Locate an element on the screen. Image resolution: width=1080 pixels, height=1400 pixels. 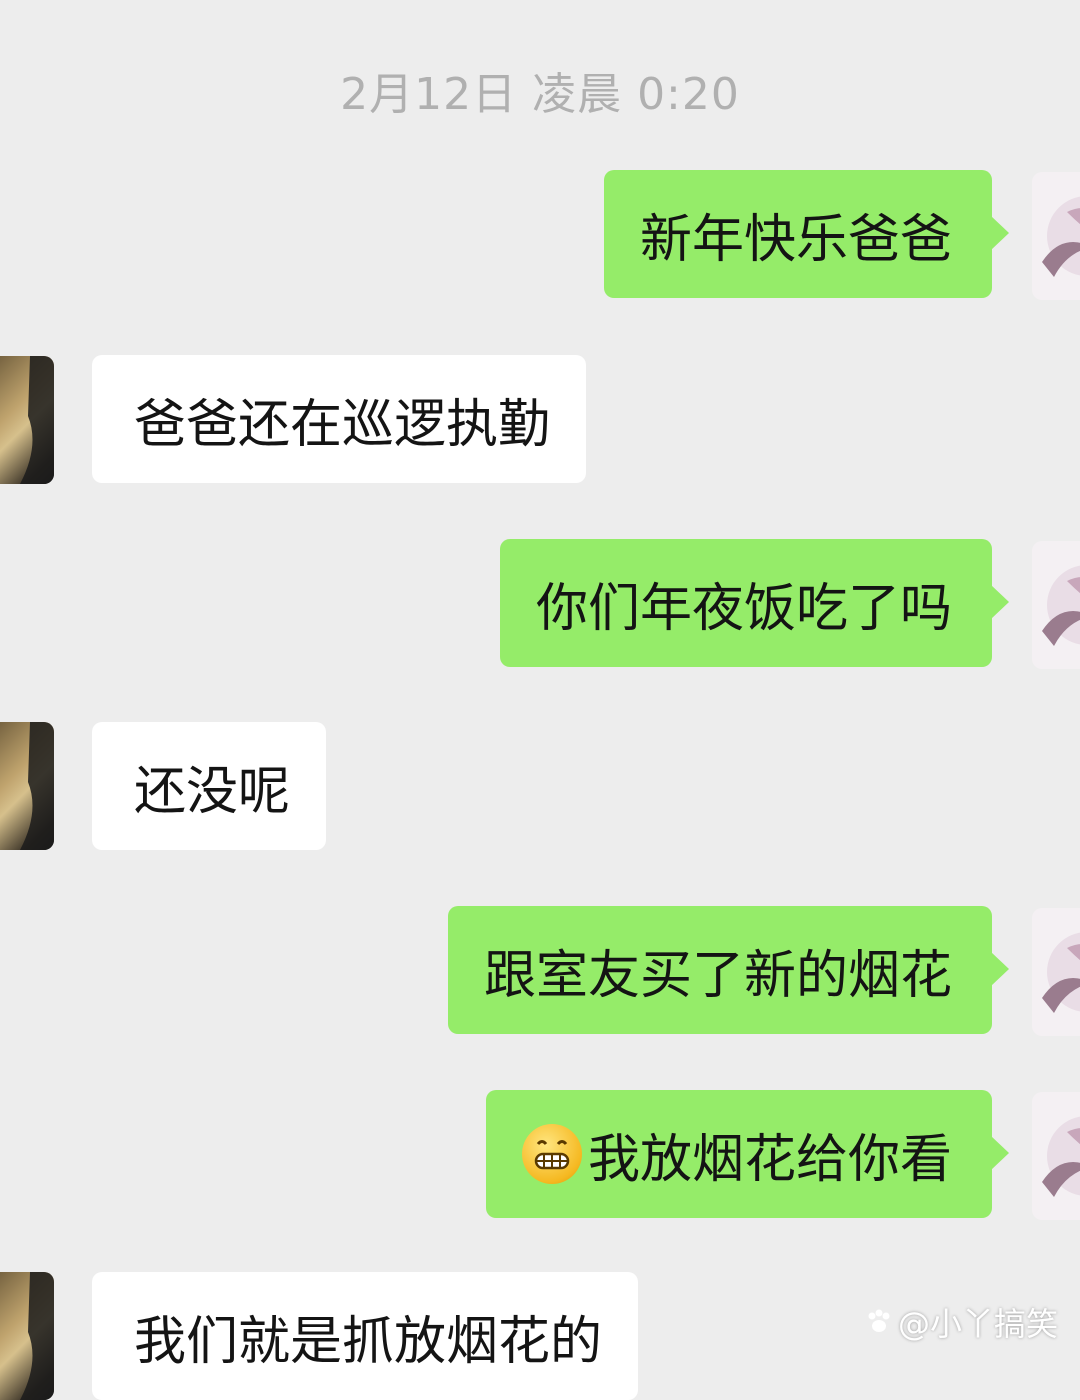
message-bubble-incoming: 爸爸还在巡逻执勤 is located at coordinates (339, 419).